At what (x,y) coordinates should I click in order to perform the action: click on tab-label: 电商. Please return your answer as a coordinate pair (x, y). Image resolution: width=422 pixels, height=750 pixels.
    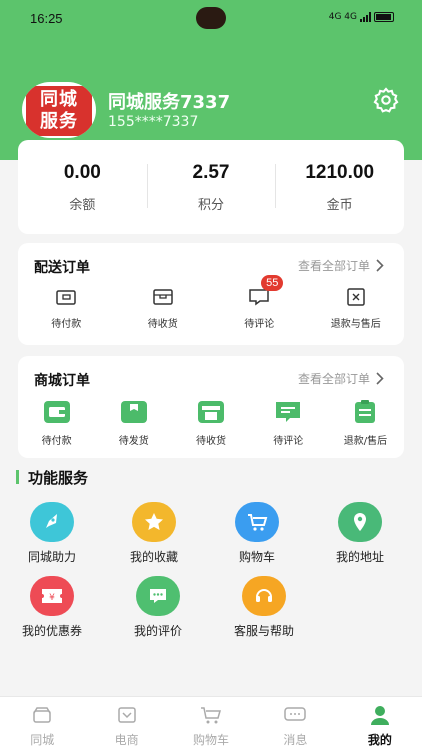
    Looking at the image, I should click on (126, 740).